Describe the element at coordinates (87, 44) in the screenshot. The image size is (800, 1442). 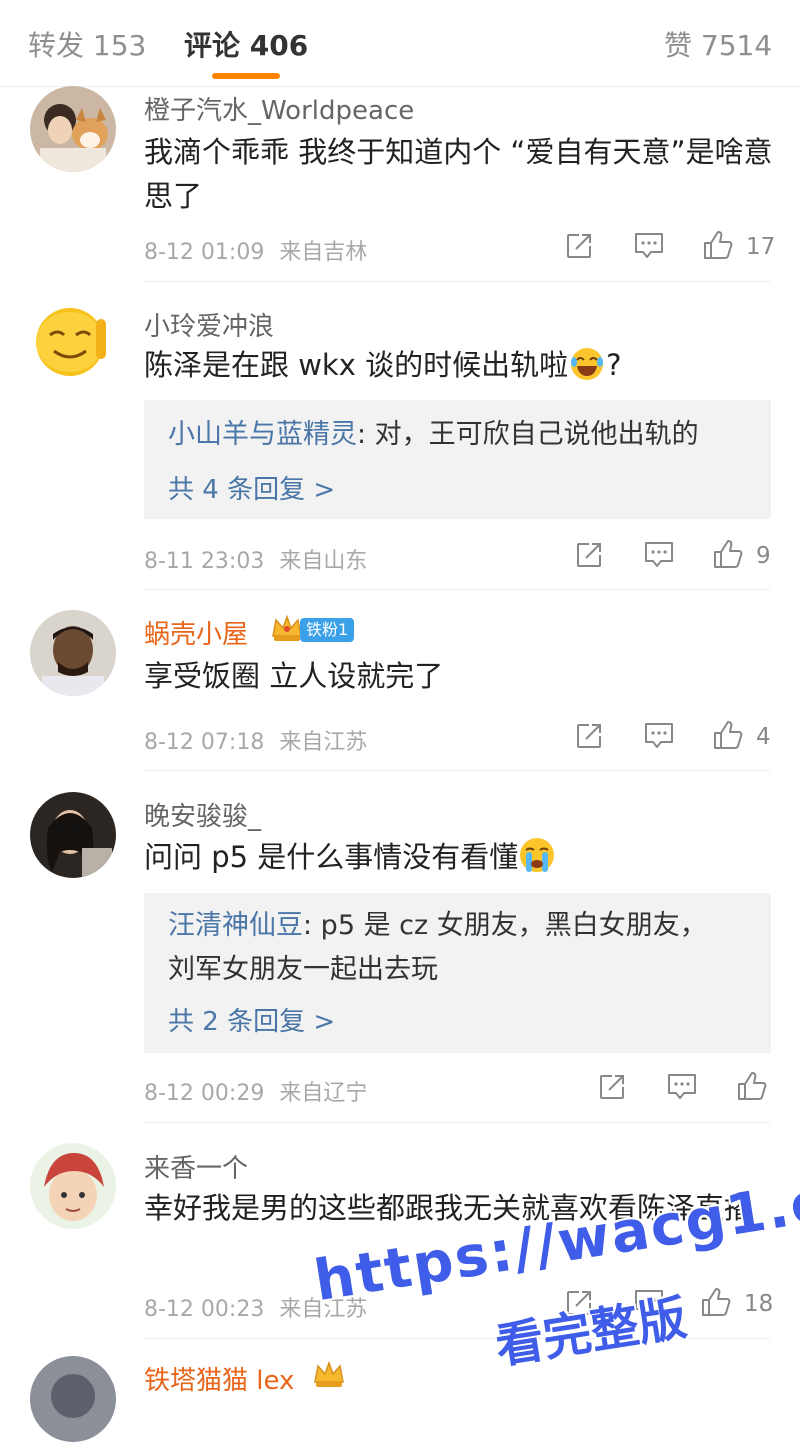
I see `tab-repost: 转发 153` at that location.